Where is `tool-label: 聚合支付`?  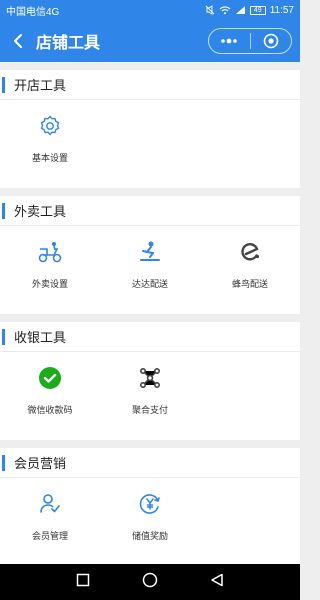
tool-label: 聚合支付 is located at coordinates (149, 410).